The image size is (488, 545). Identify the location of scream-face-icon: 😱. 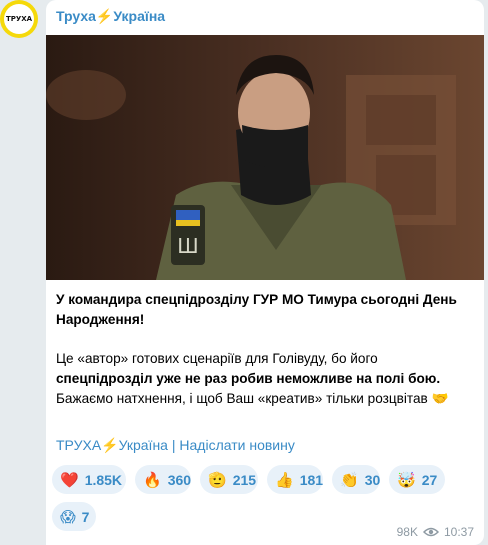
(68, 516).